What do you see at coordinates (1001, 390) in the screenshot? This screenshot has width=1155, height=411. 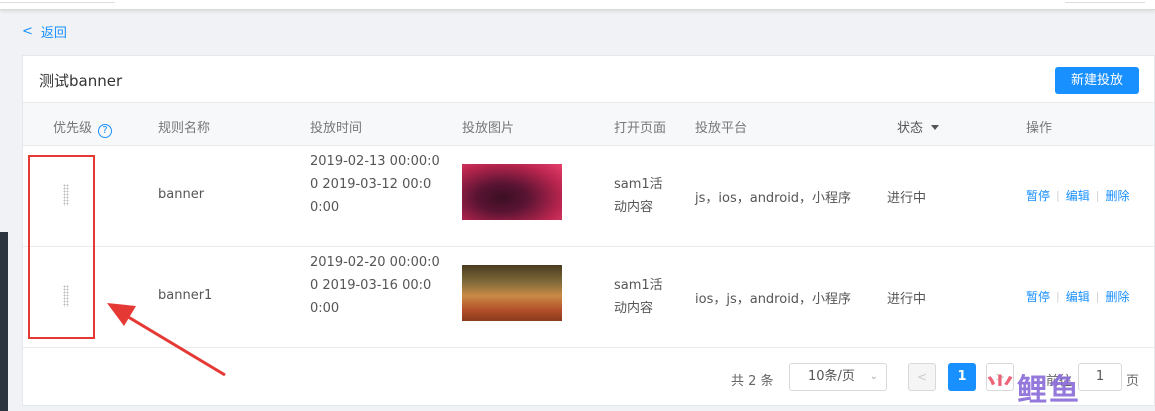 I see `watermark-mark: ⺌` at bounding box center [1001, 390].